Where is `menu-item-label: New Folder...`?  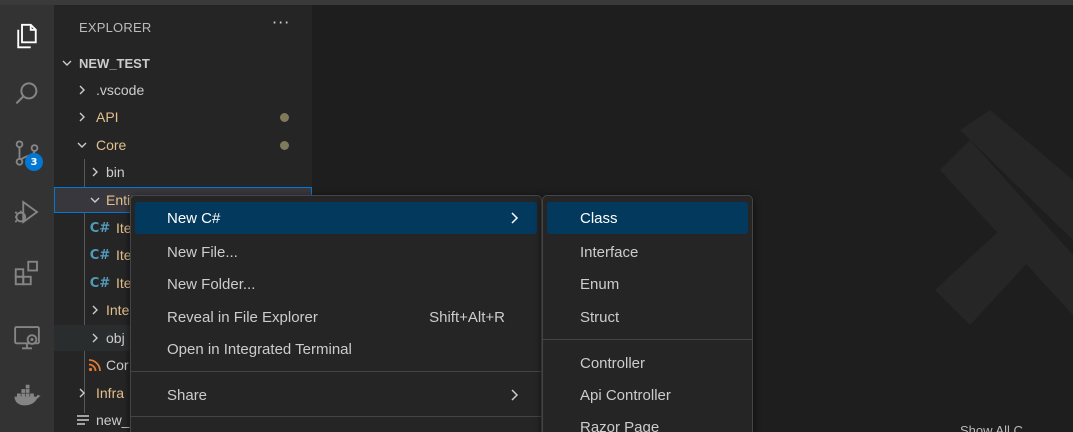 menu-item-label: New Folder... is located at coordinates (211, 284).